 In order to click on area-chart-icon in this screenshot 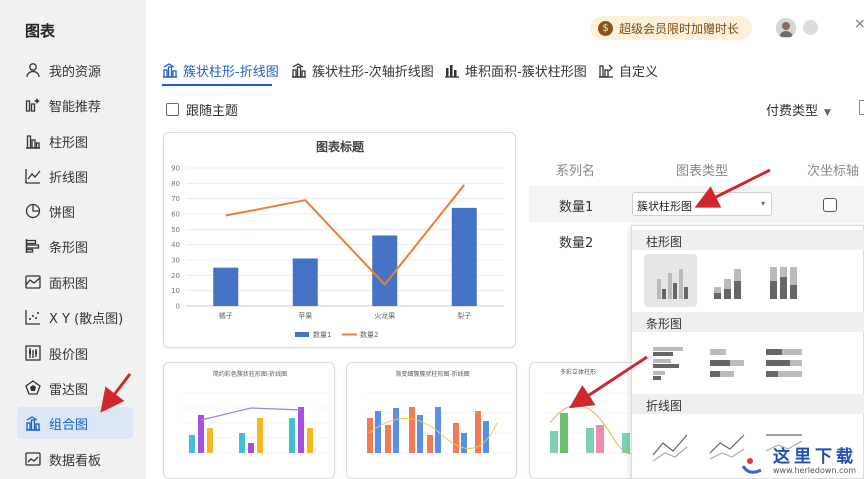, I will do `click(33, 282)`.